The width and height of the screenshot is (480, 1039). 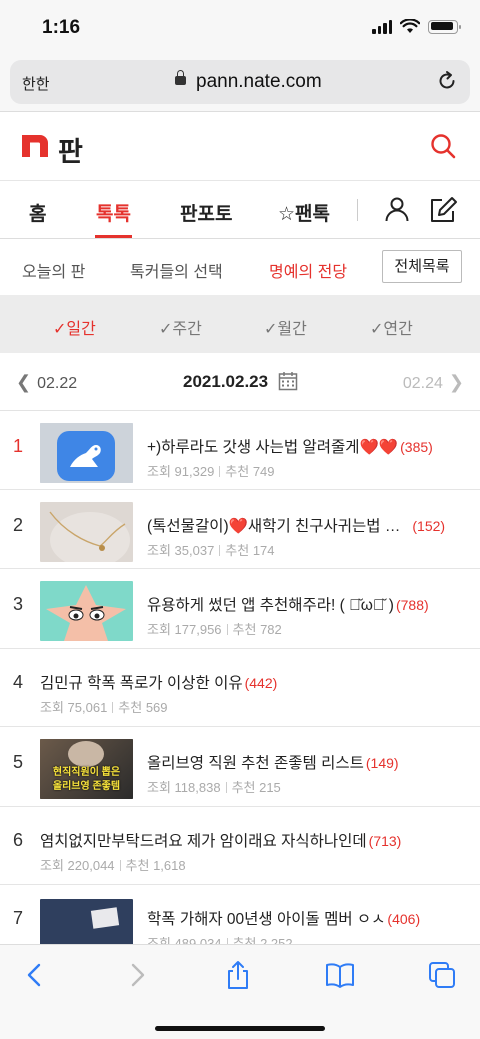 I want to click on tab-fan-talk: ☆팬톡, so click(x=304, y=212).